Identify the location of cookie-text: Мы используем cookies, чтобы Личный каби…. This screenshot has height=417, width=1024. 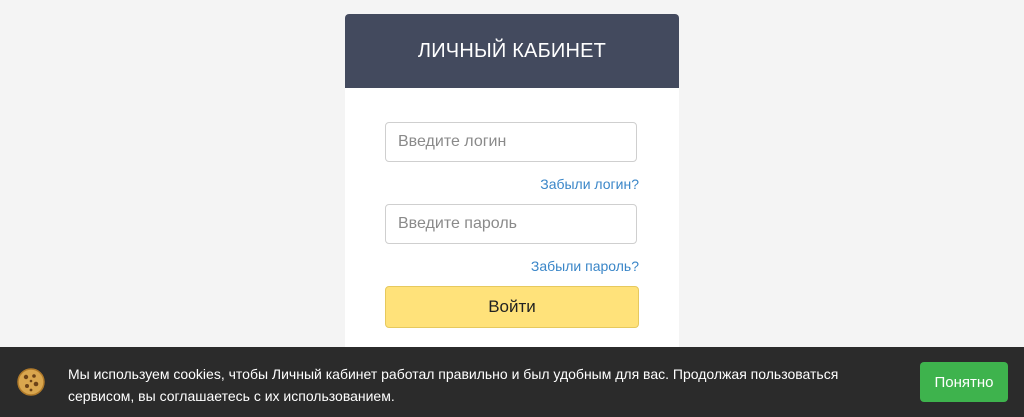
(453, 385).